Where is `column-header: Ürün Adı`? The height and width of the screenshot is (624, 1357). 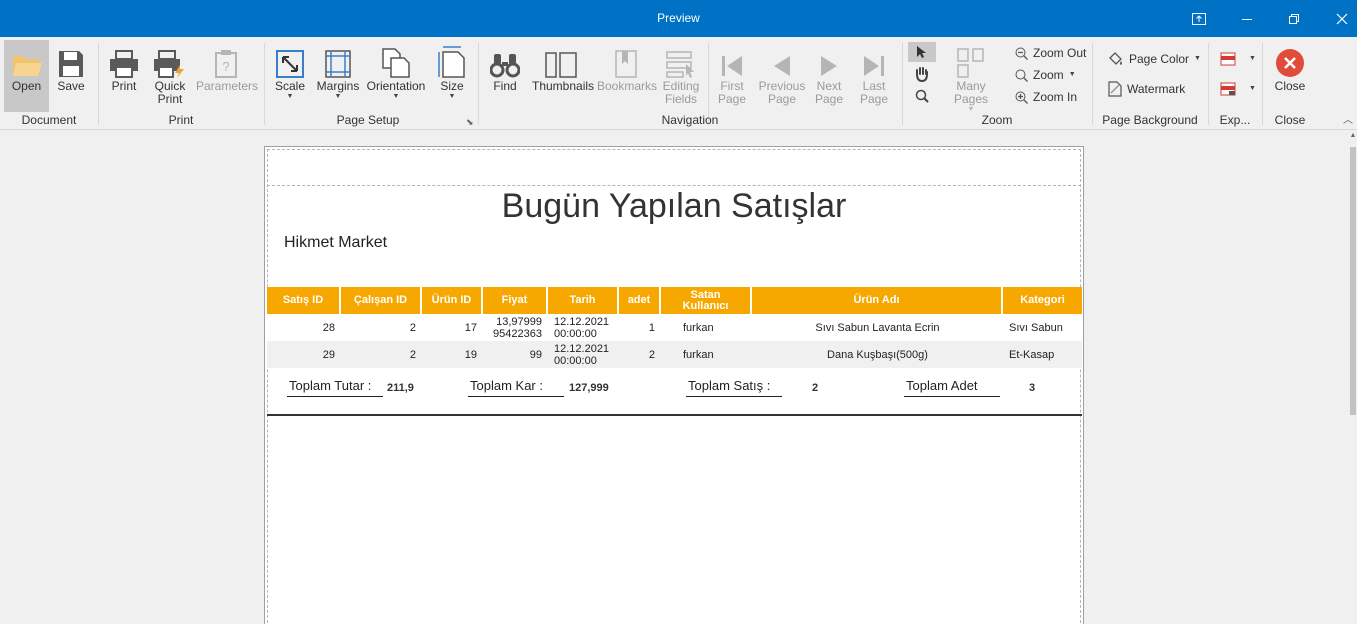 column-header: Ürün Adı is located at coordinates (877, 300).